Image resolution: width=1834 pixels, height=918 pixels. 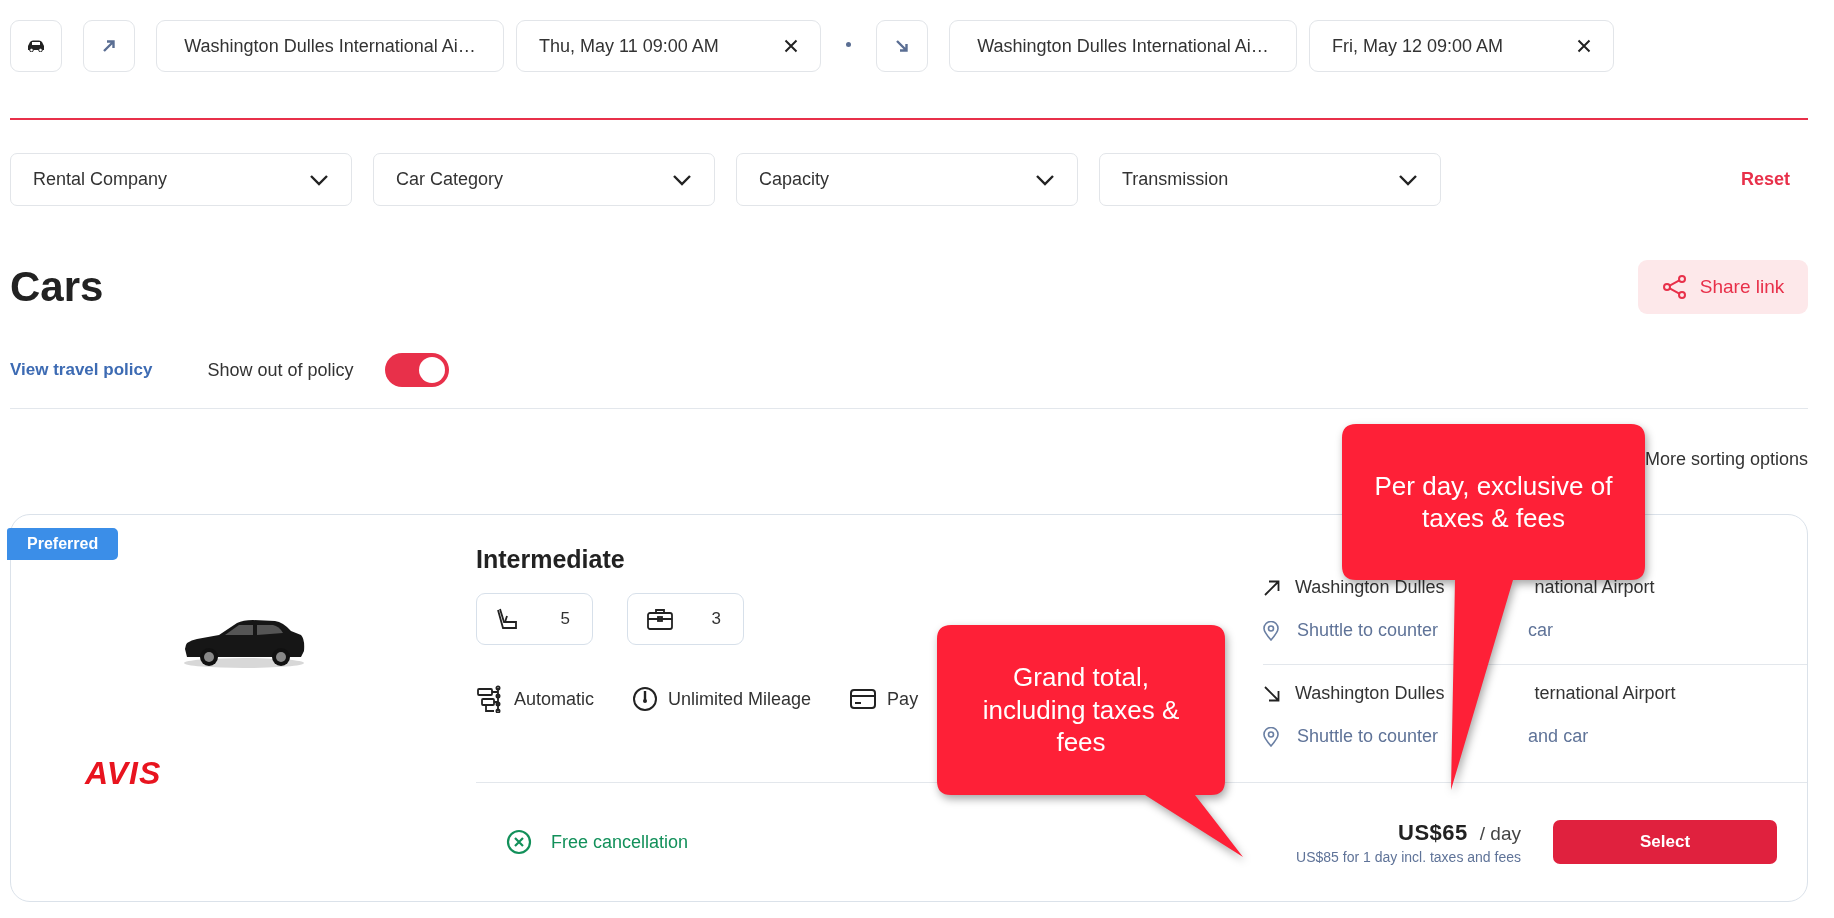 I want to click on dropoff-direction-button, so click(x=902, y=46).